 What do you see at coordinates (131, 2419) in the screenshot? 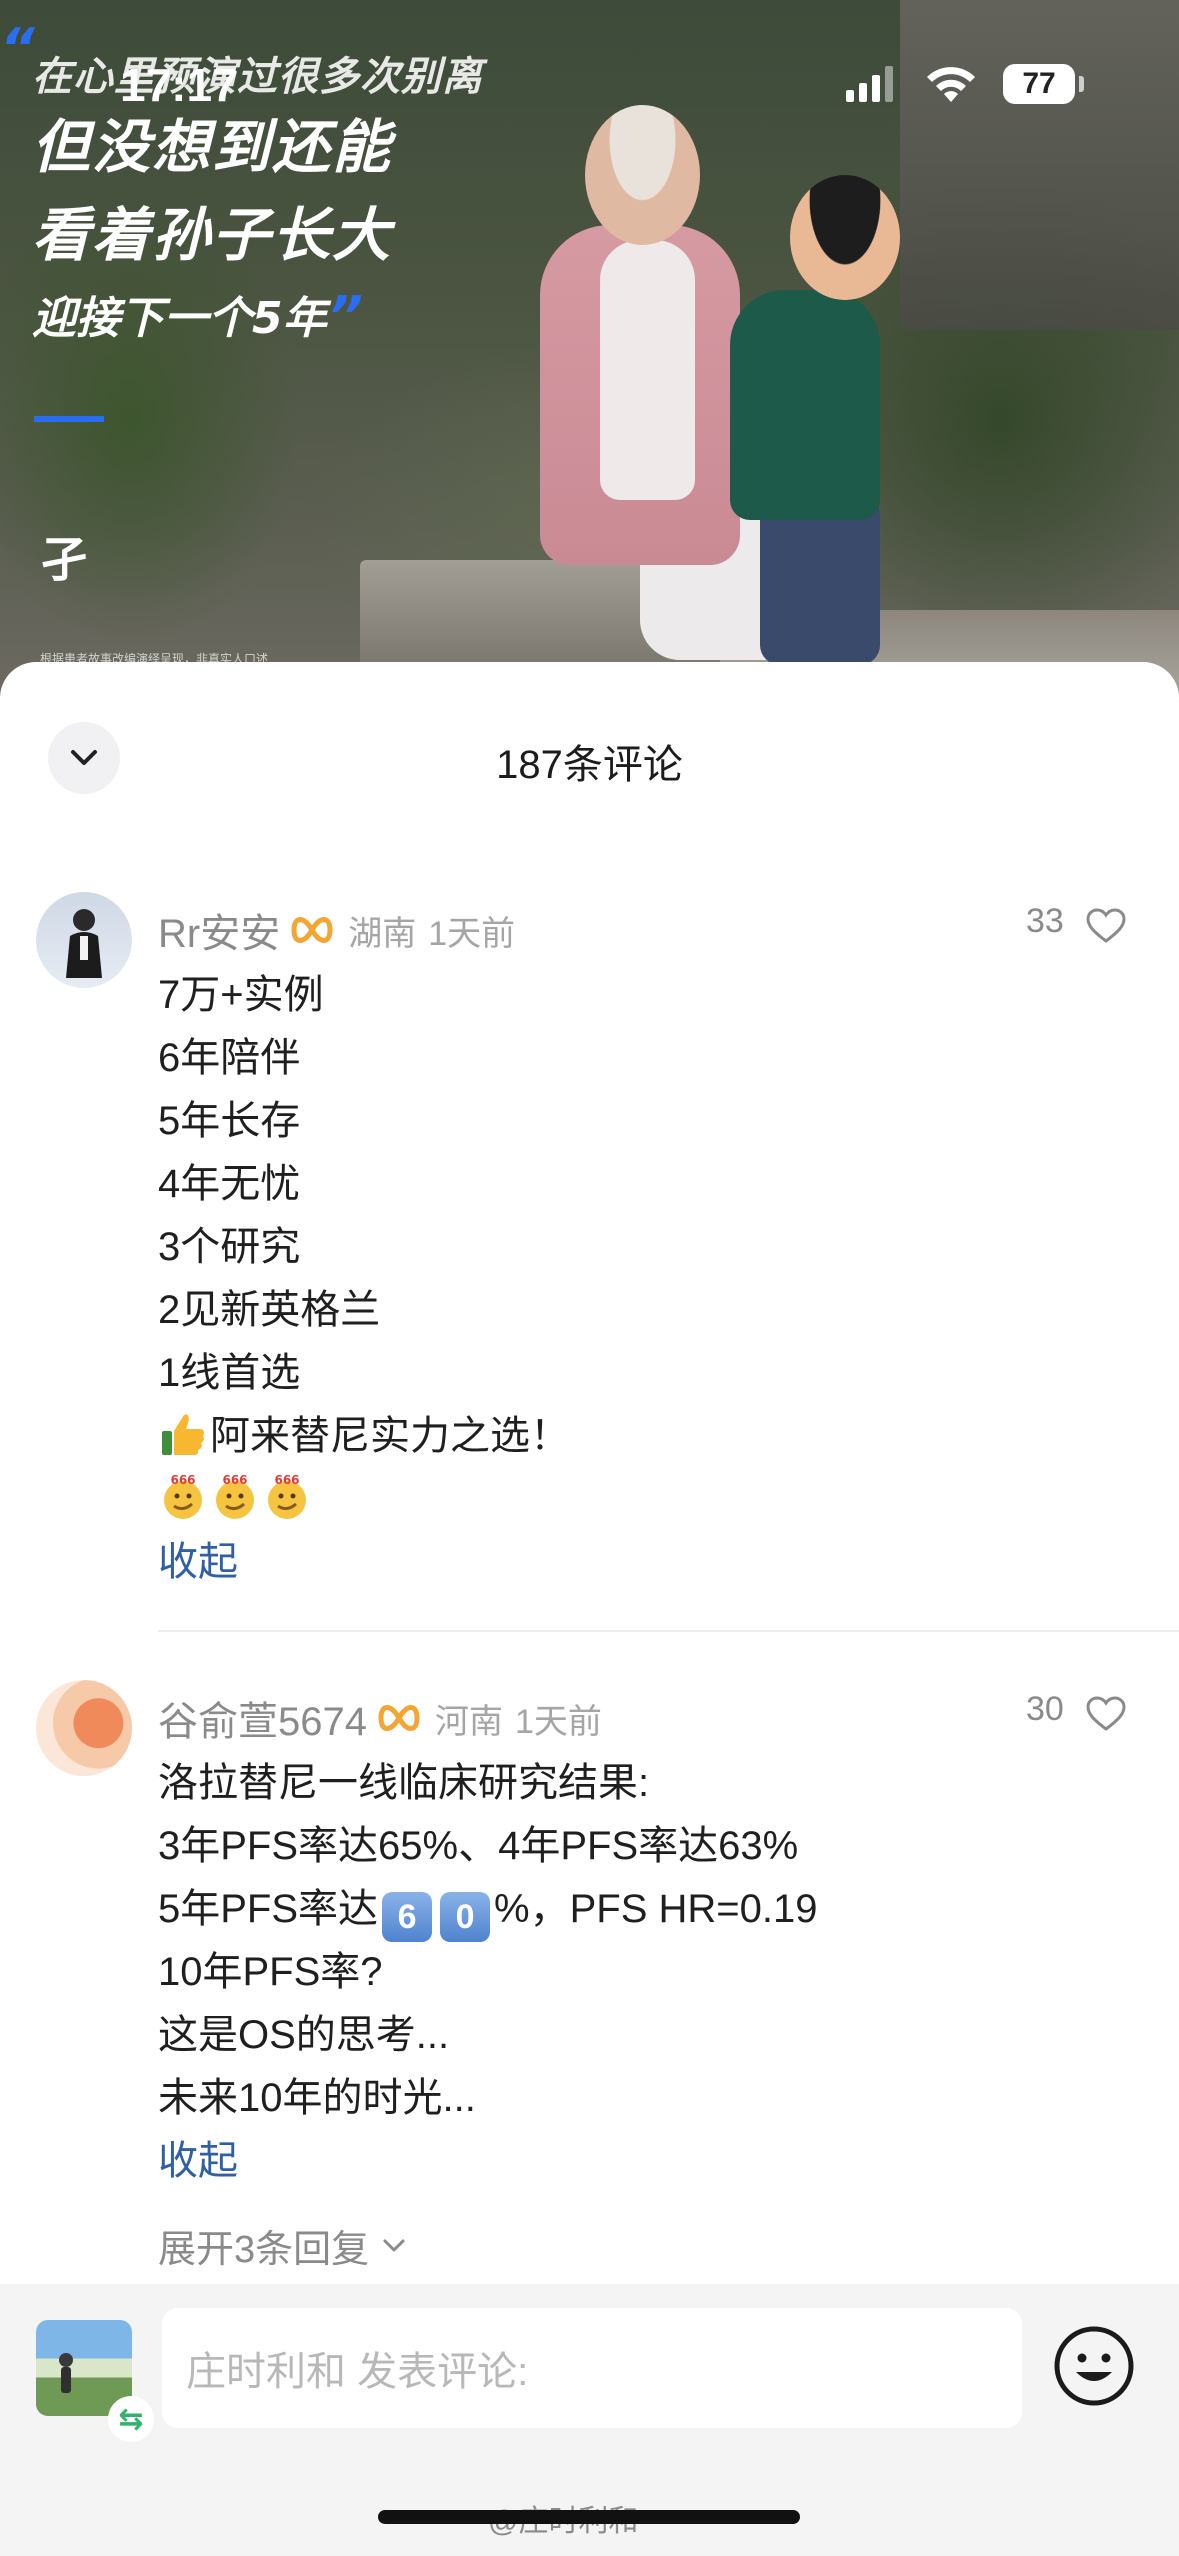
I see `switch-account-icon: ⇆` at bounding box center [131, 2419].